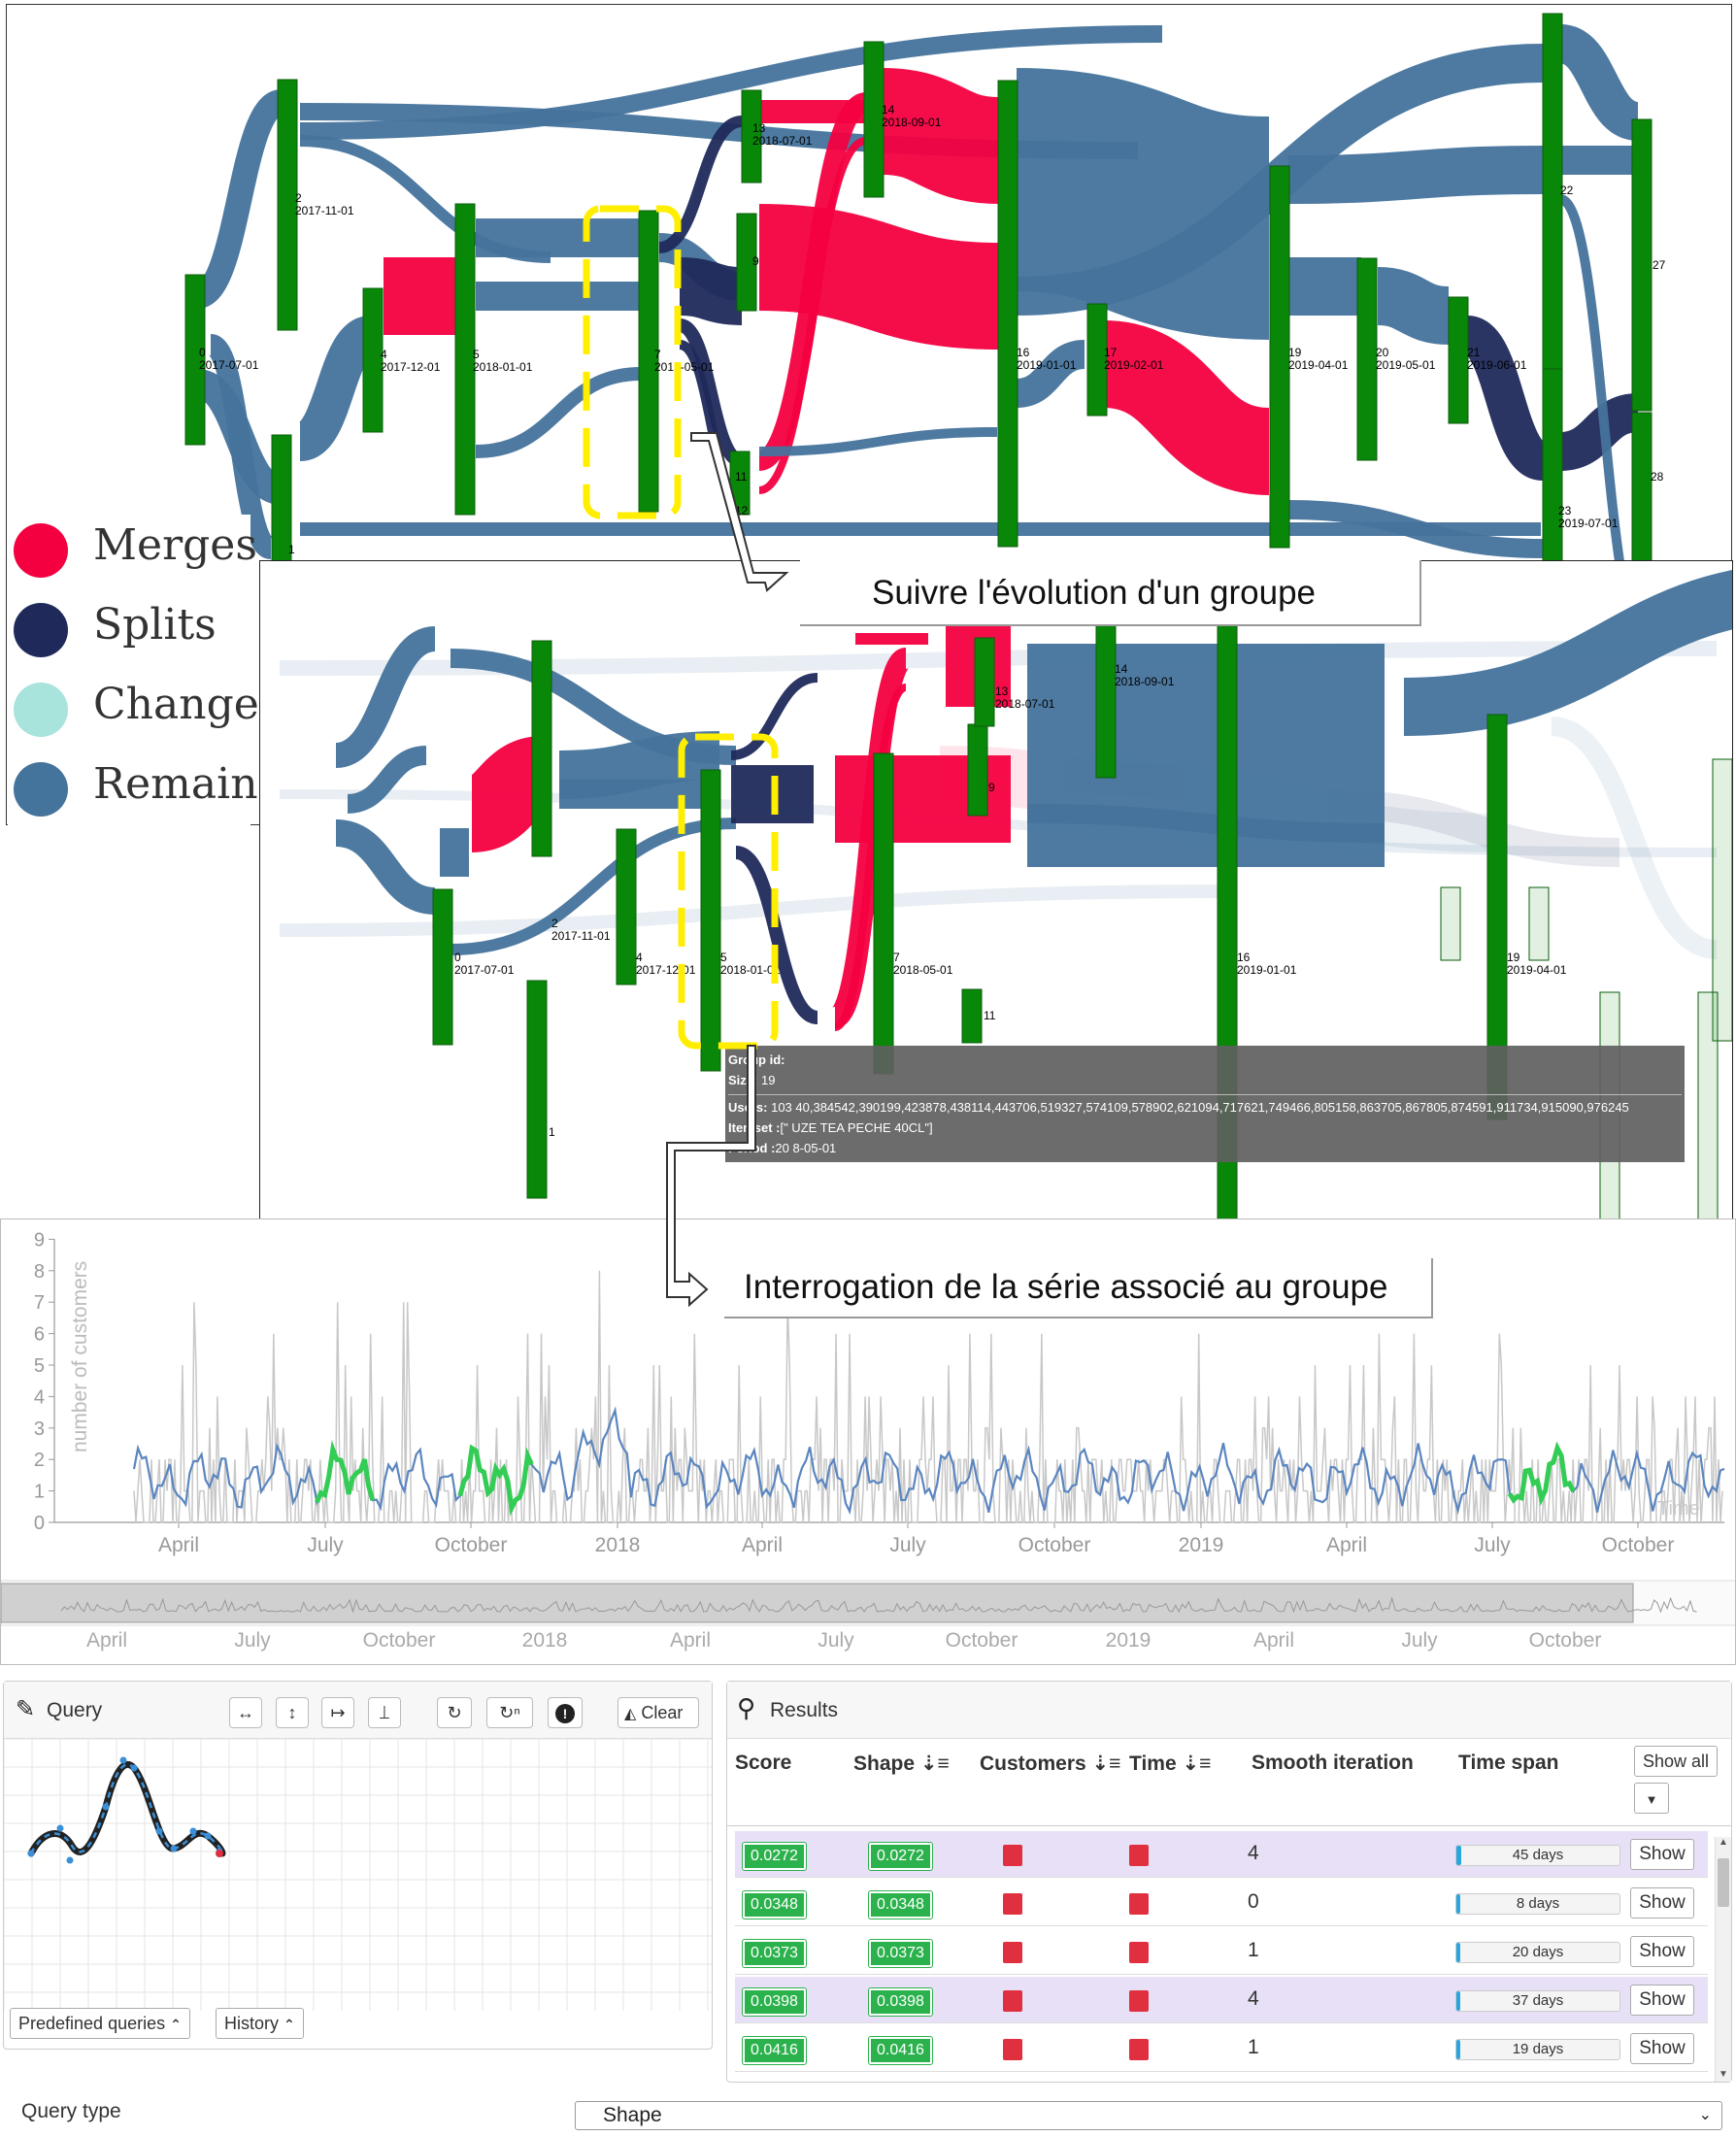 The width and height of the screenshot is (1736, 2136). I want to click on clear-button: ◭ Clear, so click(659, 1712).